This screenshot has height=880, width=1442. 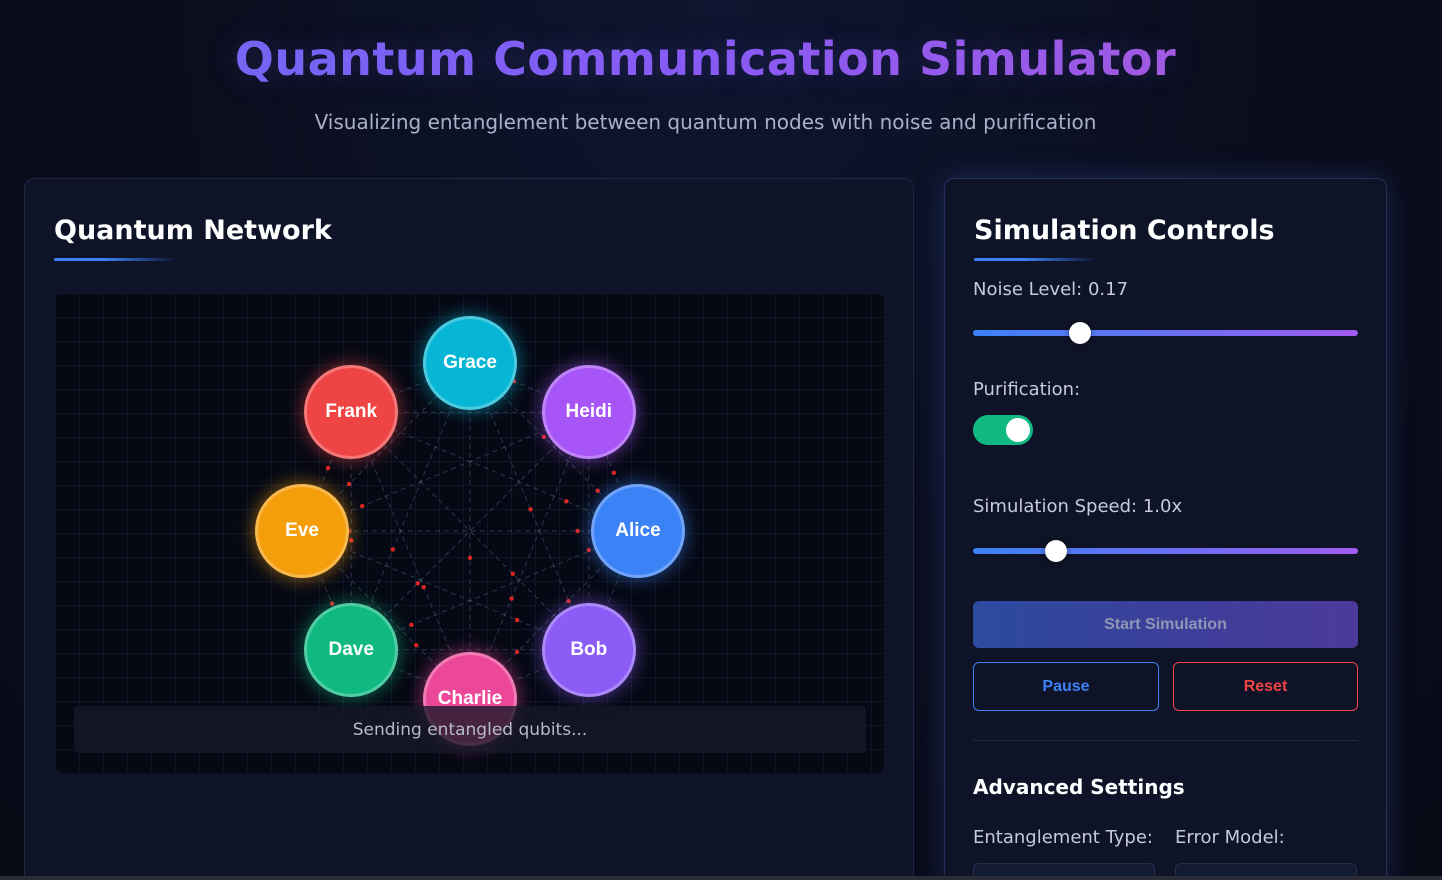 What do you see at coordinates (1165, 624) in the screenshot?
I see `start-simulation-button: Start Simulation` at bounding box center [1165, 624].